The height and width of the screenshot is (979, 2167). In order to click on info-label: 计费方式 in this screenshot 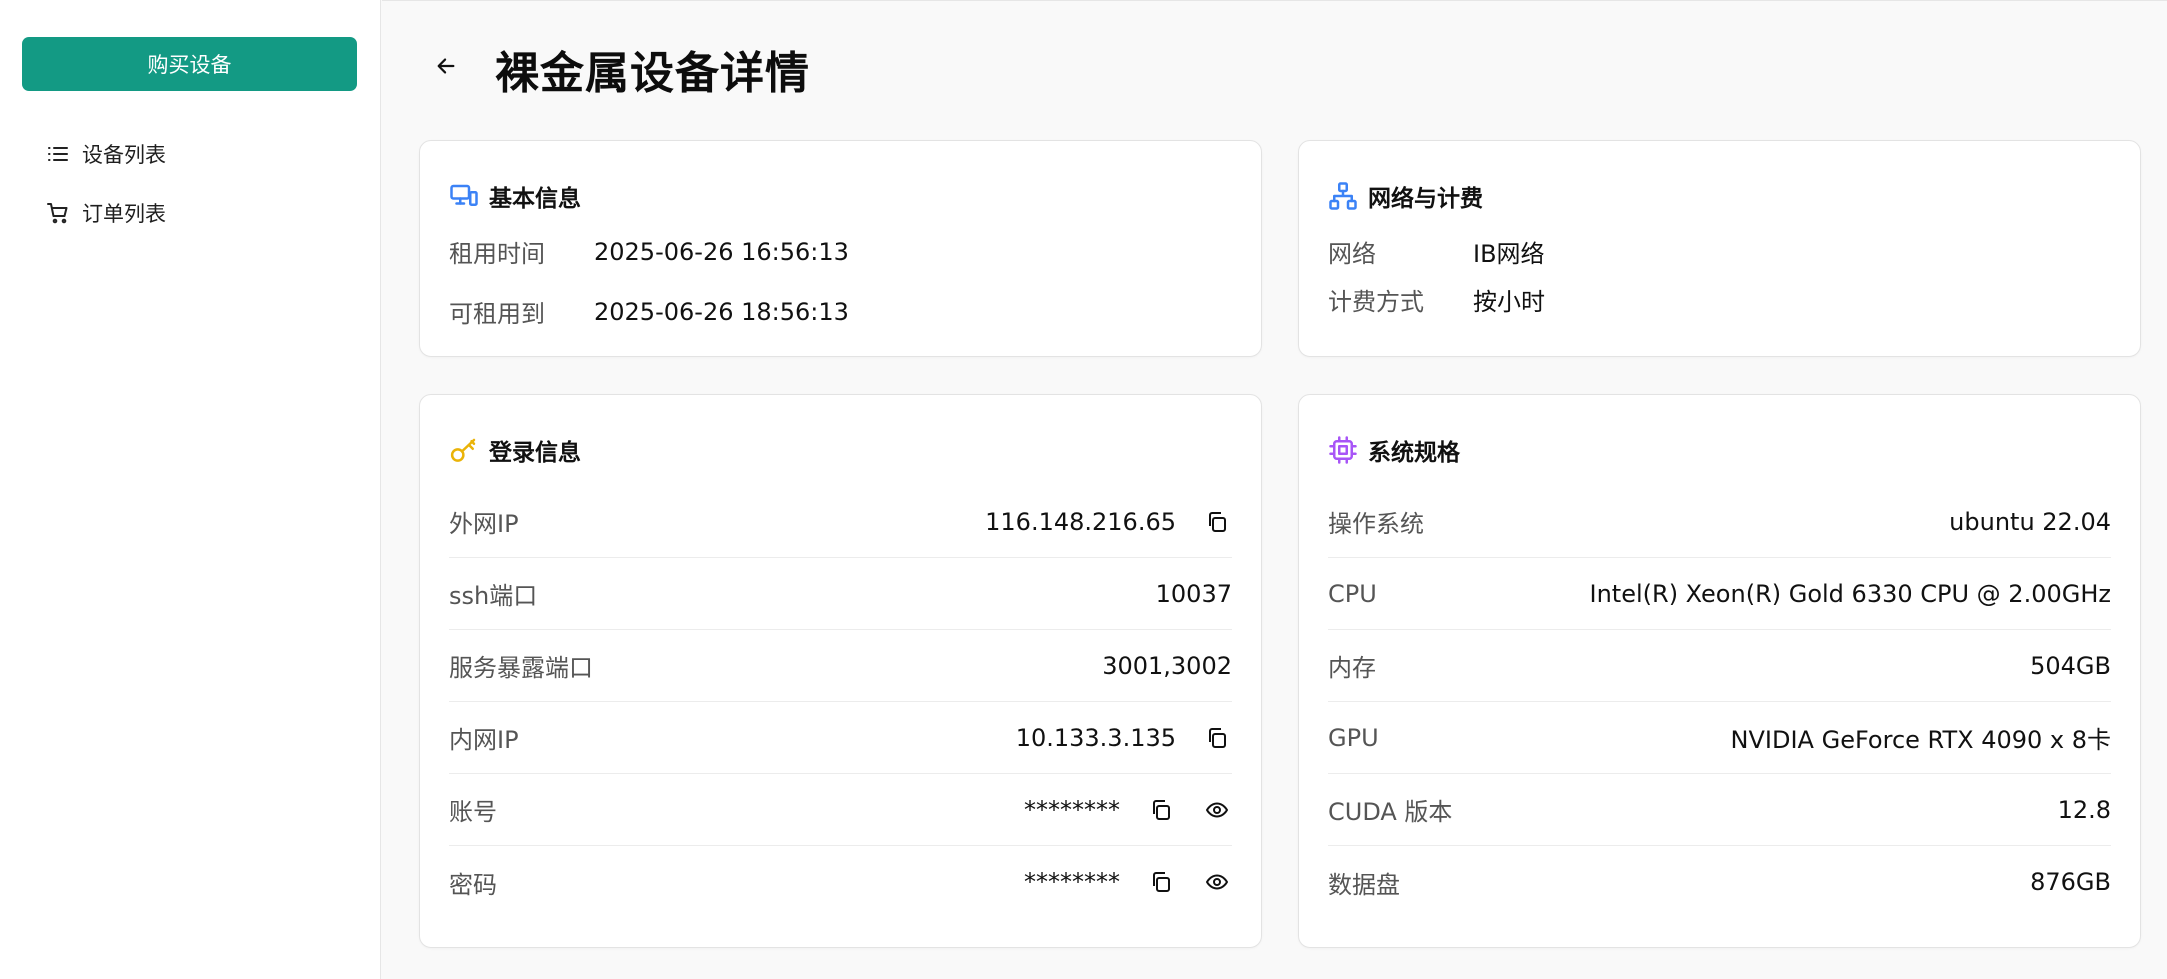, I will do `click(1376, 302)`.